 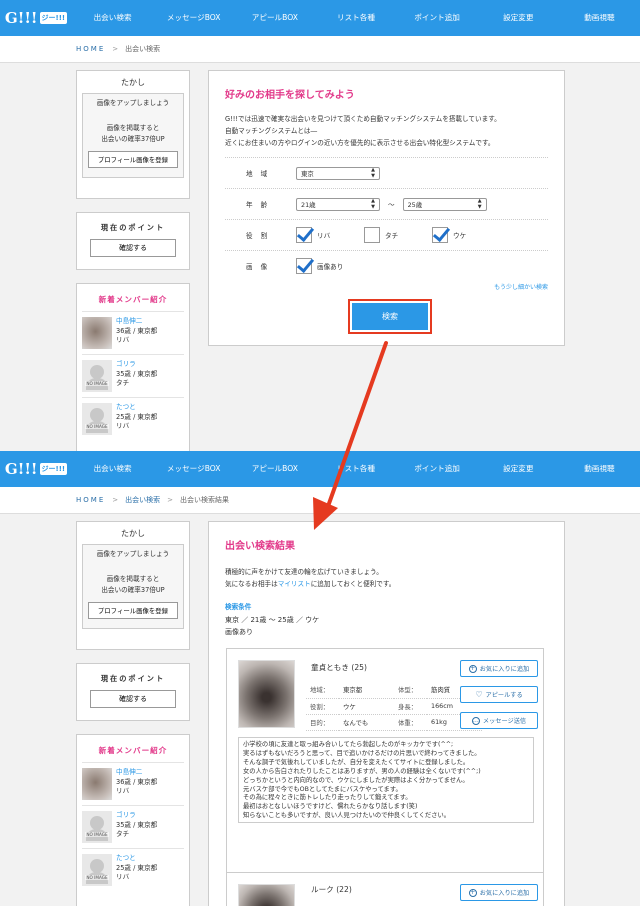 I want to click on message-line: 実るはずもないだろうと思って、目で追いかけるだけの片思いで終わってきました。, so click(x=362, y=753).